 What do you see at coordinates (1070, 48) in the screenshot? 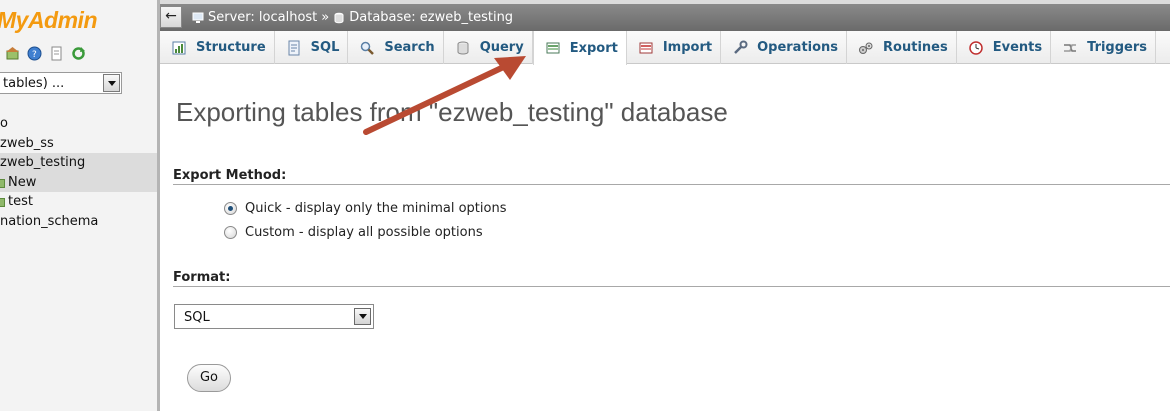
I see `triggers-icon` at bounding box center [1070, 48].